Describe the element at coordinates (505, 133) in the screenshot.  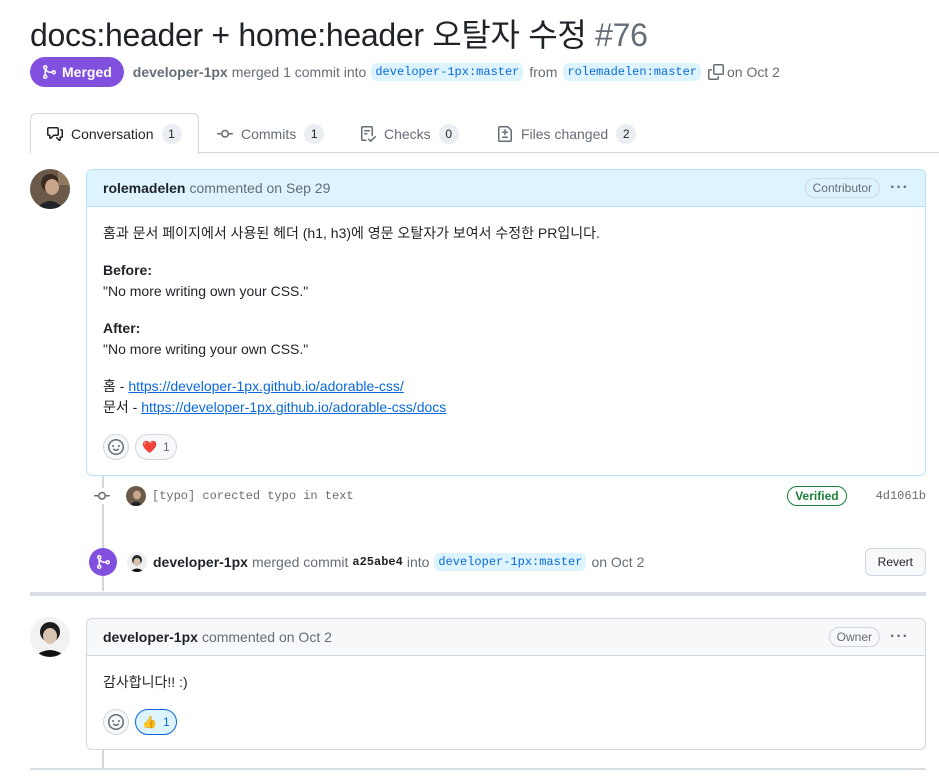
I see `file-diff-icon` at that location.